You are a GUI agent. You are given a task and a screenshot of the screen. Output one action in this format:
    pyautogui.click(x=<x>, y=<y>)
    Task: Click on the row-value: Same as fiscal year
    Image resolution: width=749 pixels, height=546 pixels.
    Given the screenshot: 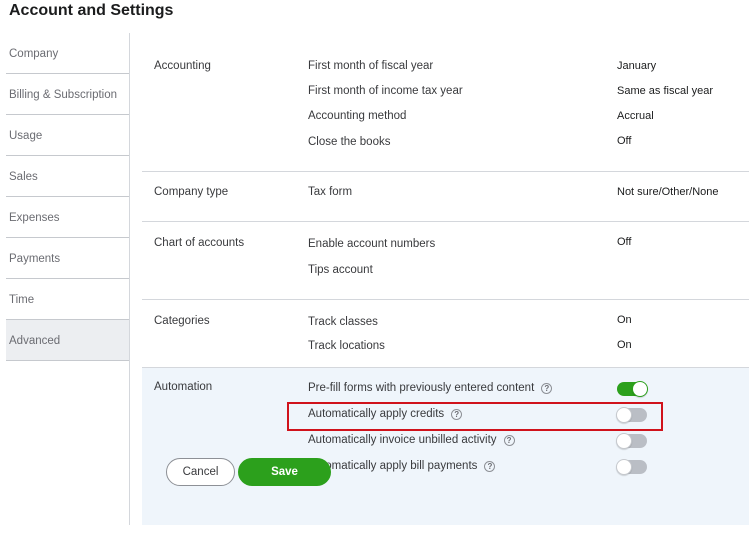 What is the action you would take?
    pyautogui.click(x=665, y=91)
    